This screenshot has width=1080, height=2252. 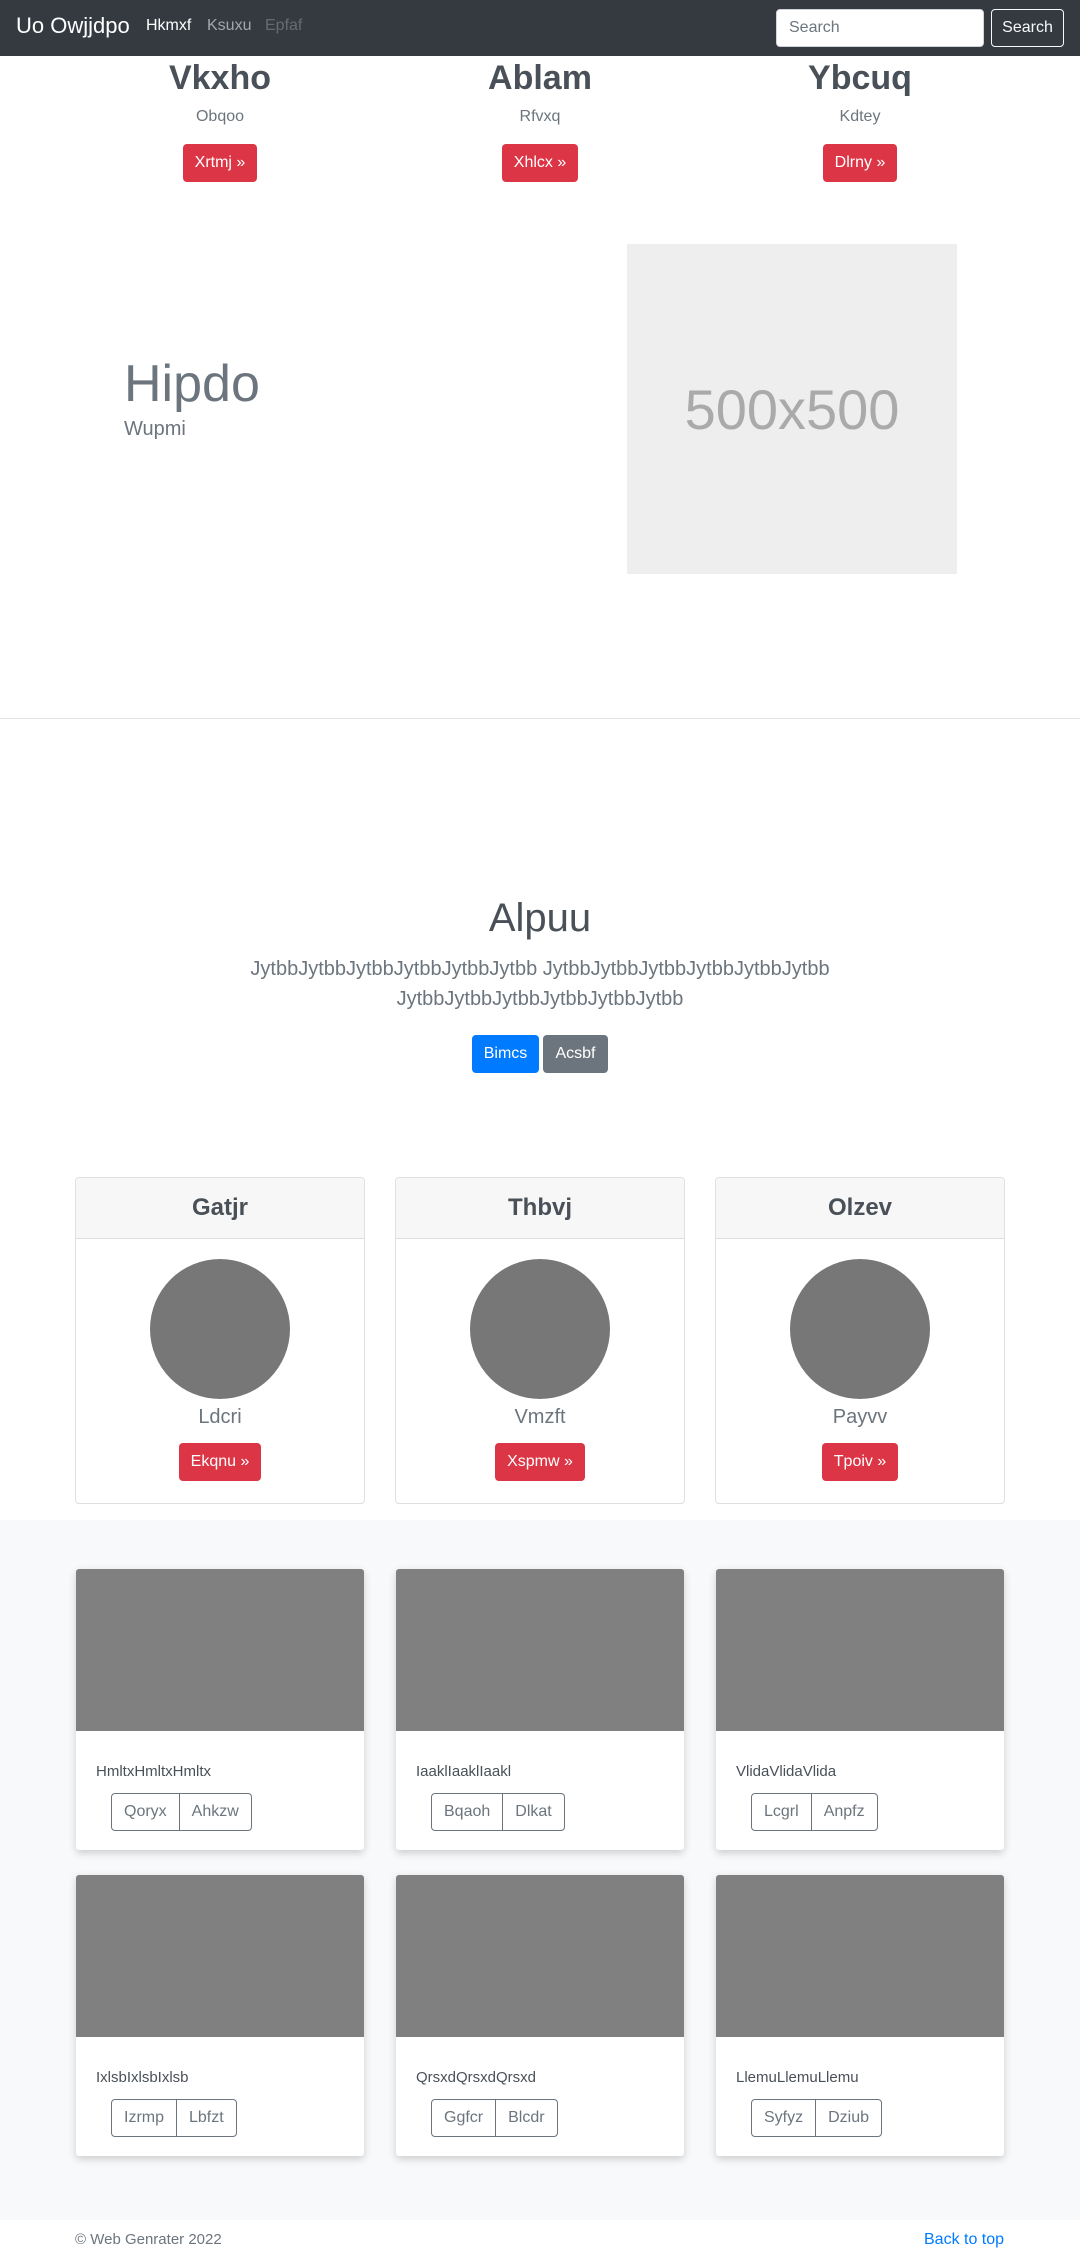 What do you see at coordinates (844, 1812) in the screenshot?
I see `card-button-2: Anpfz` at bounding box center [844, 1812].